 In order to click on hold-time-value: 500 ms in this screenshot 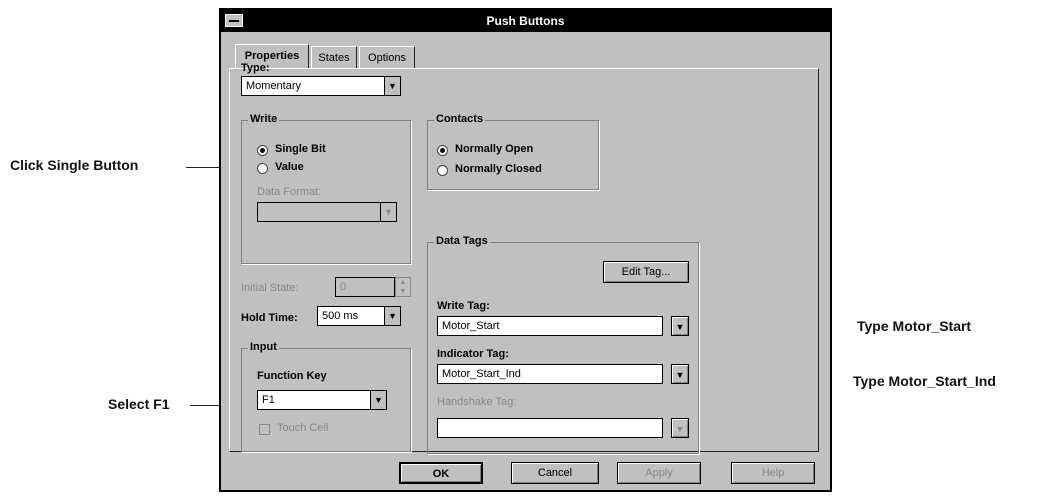, I will do `click(340, 316)`.